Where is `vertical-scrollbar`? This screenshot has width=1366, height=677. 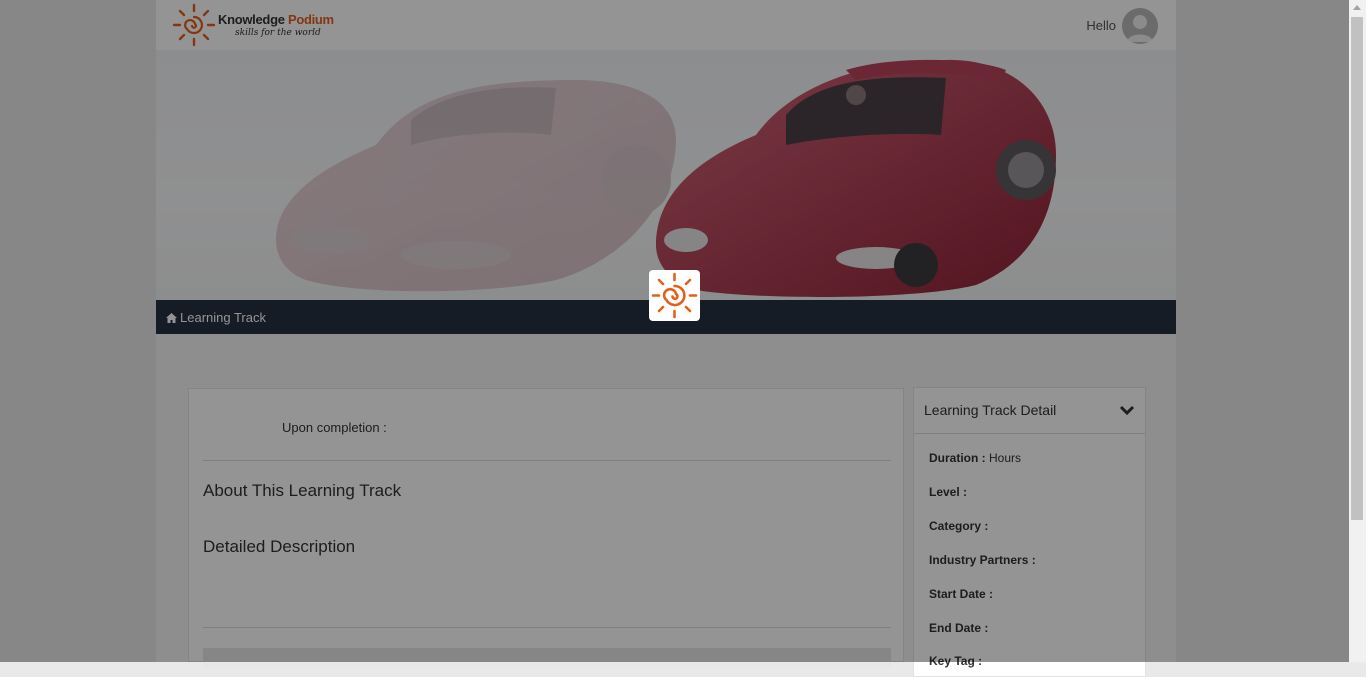 vertical-scrollbar is located at coordinates (1357, 331).